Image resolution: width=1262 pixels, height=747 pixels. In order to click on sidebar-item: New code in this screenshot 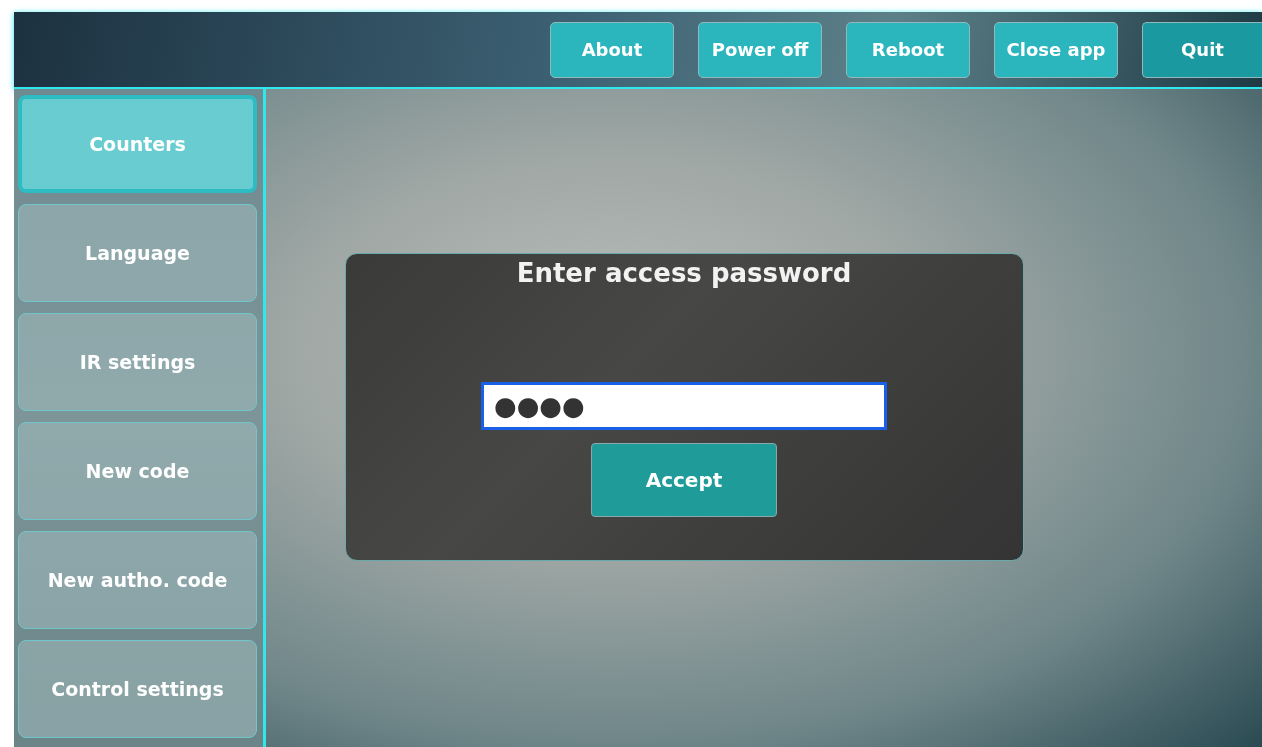, I will do `click(137, 471)`.